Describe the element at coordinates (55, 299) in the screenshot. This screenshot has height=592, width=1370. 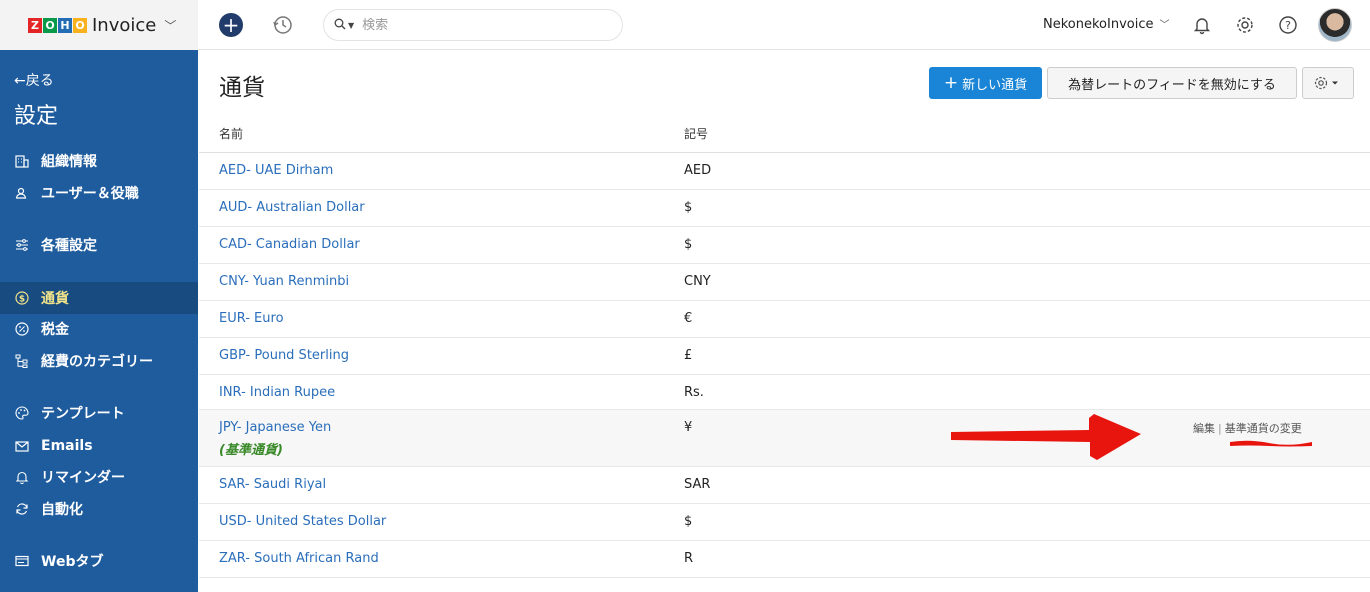
I see `sidebar-item-label: 通貨` at that location.